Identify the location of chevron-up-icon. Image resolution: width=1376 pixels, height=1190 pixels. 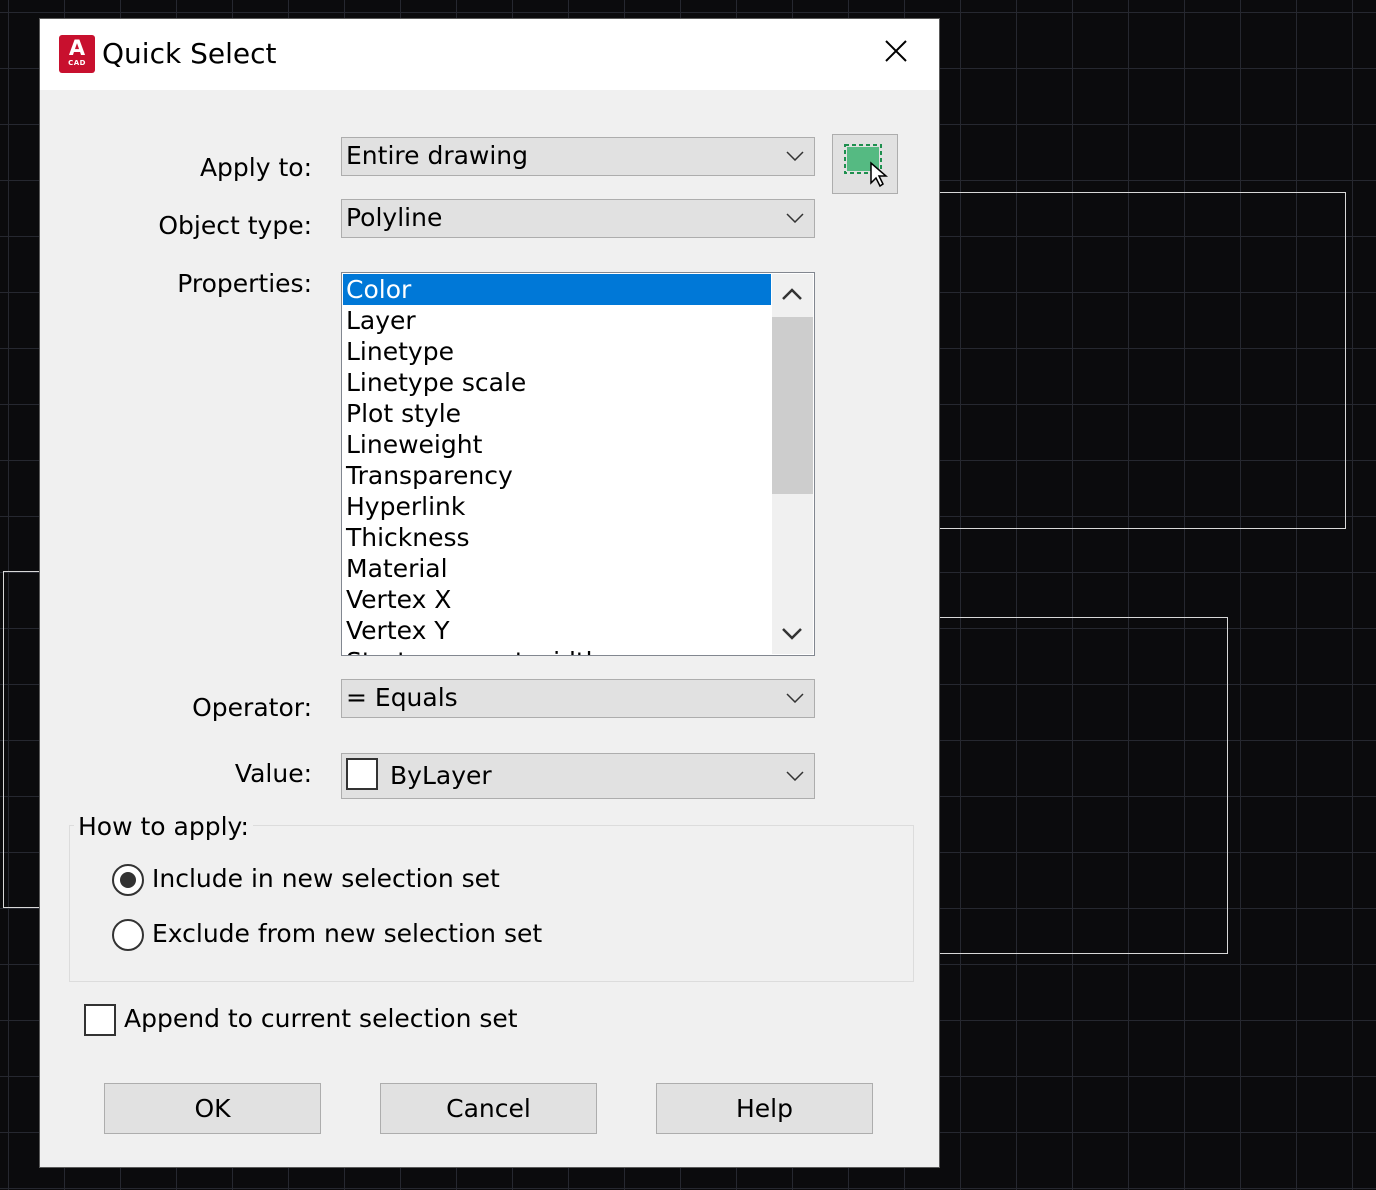
(792, 294).